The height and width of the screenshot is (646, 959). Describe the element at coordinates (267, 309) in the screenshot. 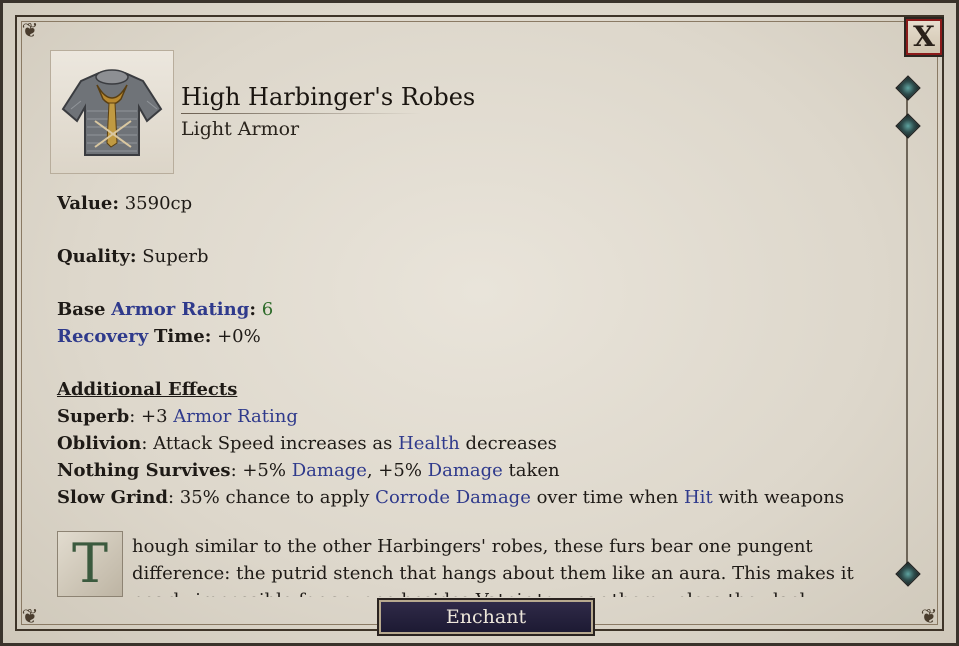

I see `armor-rating-value: 6` at that location.